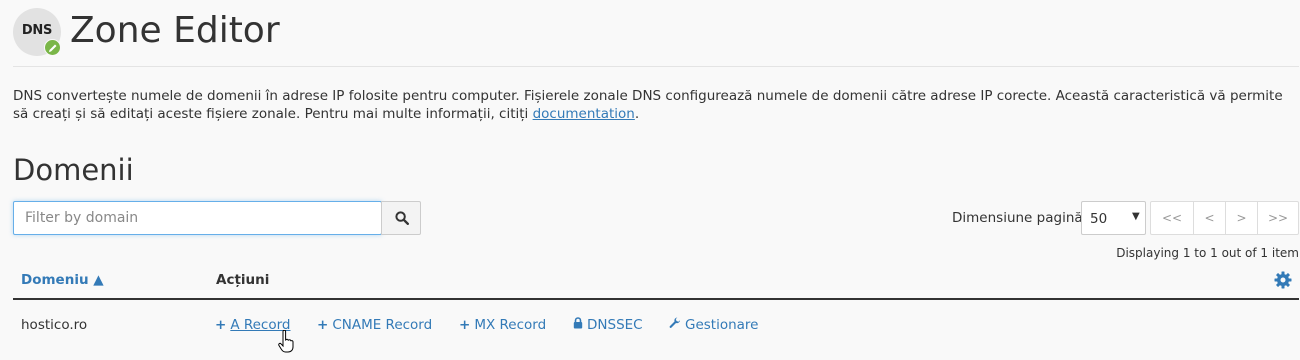 This screenshot has height=360, width=1300. I want to click on prev-page-button: <, so click(1209, 218).